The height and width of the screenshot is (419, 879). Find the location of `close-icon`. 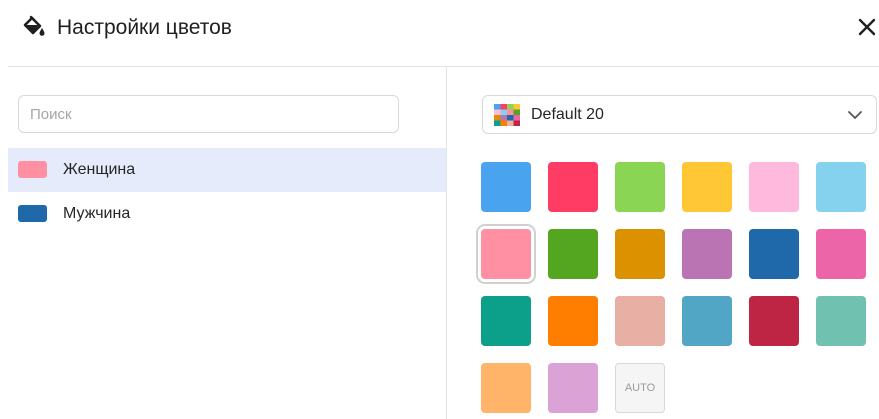

close-icon is located at coordinates (867, 27).